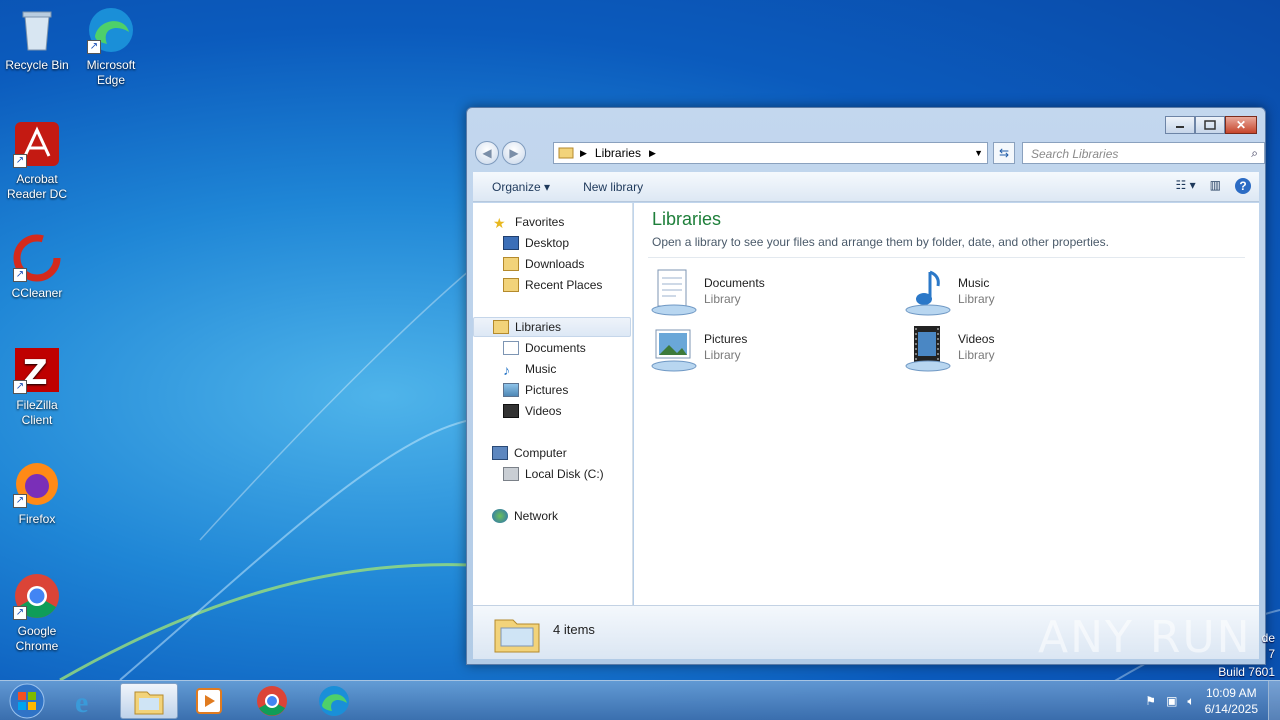 This screenshot has height=720, width=1280. I want to click on videos-library-icon, so click(928, 348).